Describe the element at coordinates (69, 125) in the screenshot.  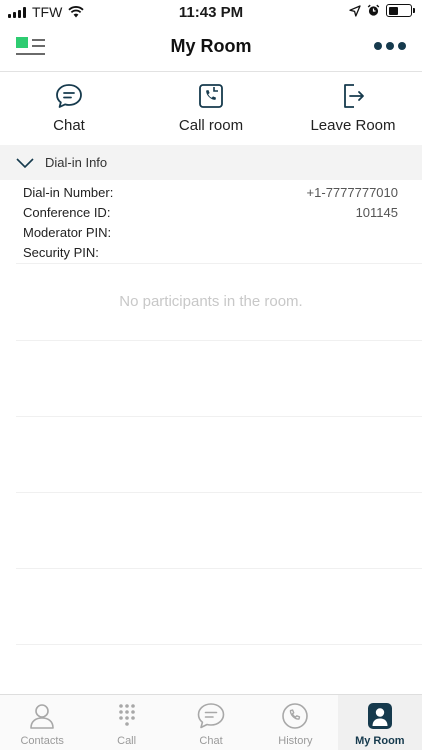
I see `chat-action-label: Chat` at that location.